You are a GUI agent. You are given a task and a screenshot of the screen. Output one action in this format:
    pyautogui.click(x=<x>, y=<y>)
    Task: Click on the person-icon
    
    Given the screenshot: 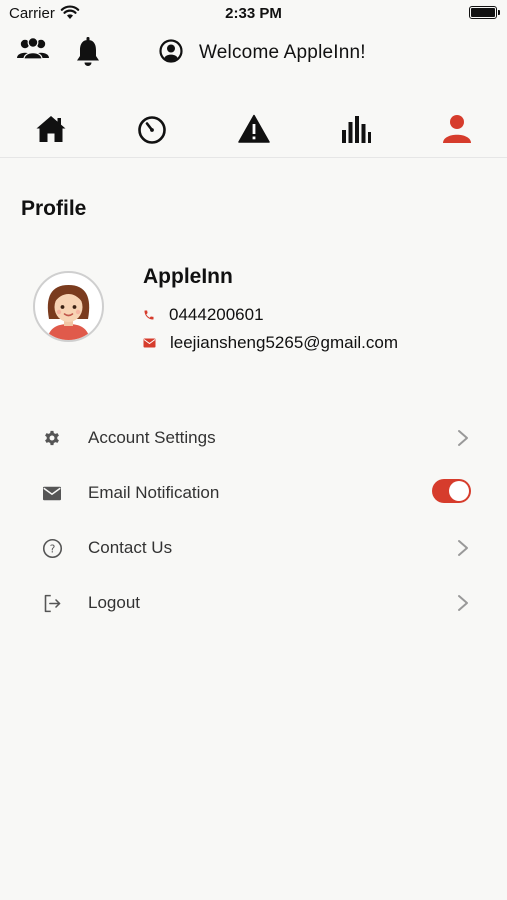 What is the action you would take?
    pyautogui.click(x=457, y=129)
    